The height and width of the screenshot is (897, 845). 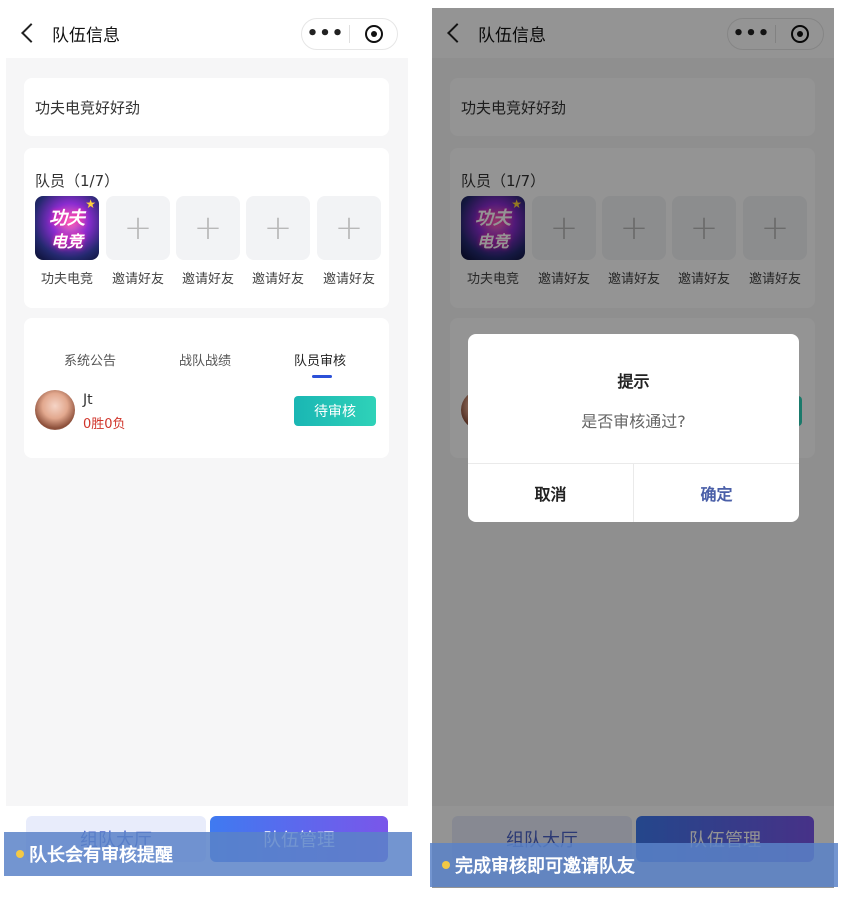 I want to click on caption-banner-right: 完成审核即可邀请队友, so click(x=634, y=865).